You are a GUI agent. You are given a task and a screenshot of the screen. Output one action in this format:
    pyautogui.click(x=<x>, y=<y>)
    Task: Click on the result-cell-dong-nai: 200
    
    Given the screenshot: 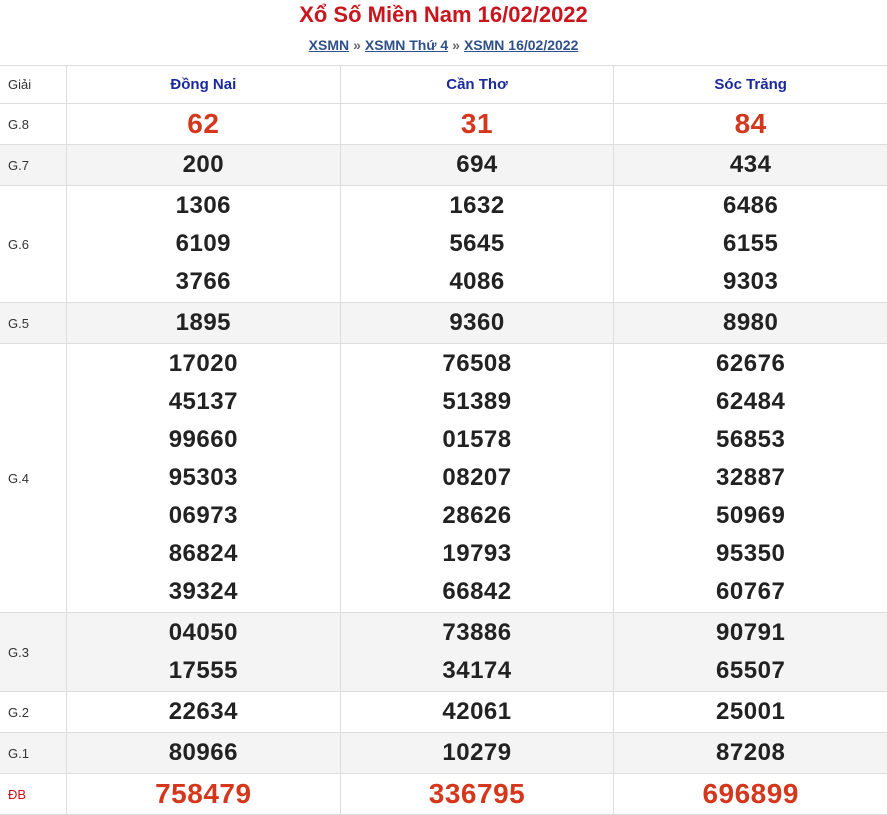 What is the action you would take?
    pyautogui.click(x=204, y=165)
    